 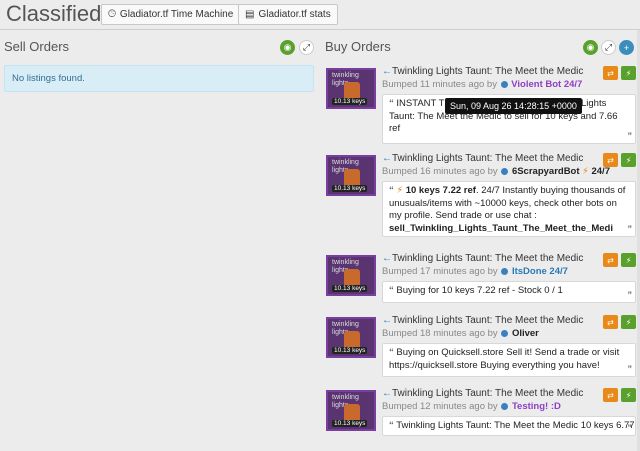 I want to click on clock-icon: 🕒︎, so click(x=112, y=14).